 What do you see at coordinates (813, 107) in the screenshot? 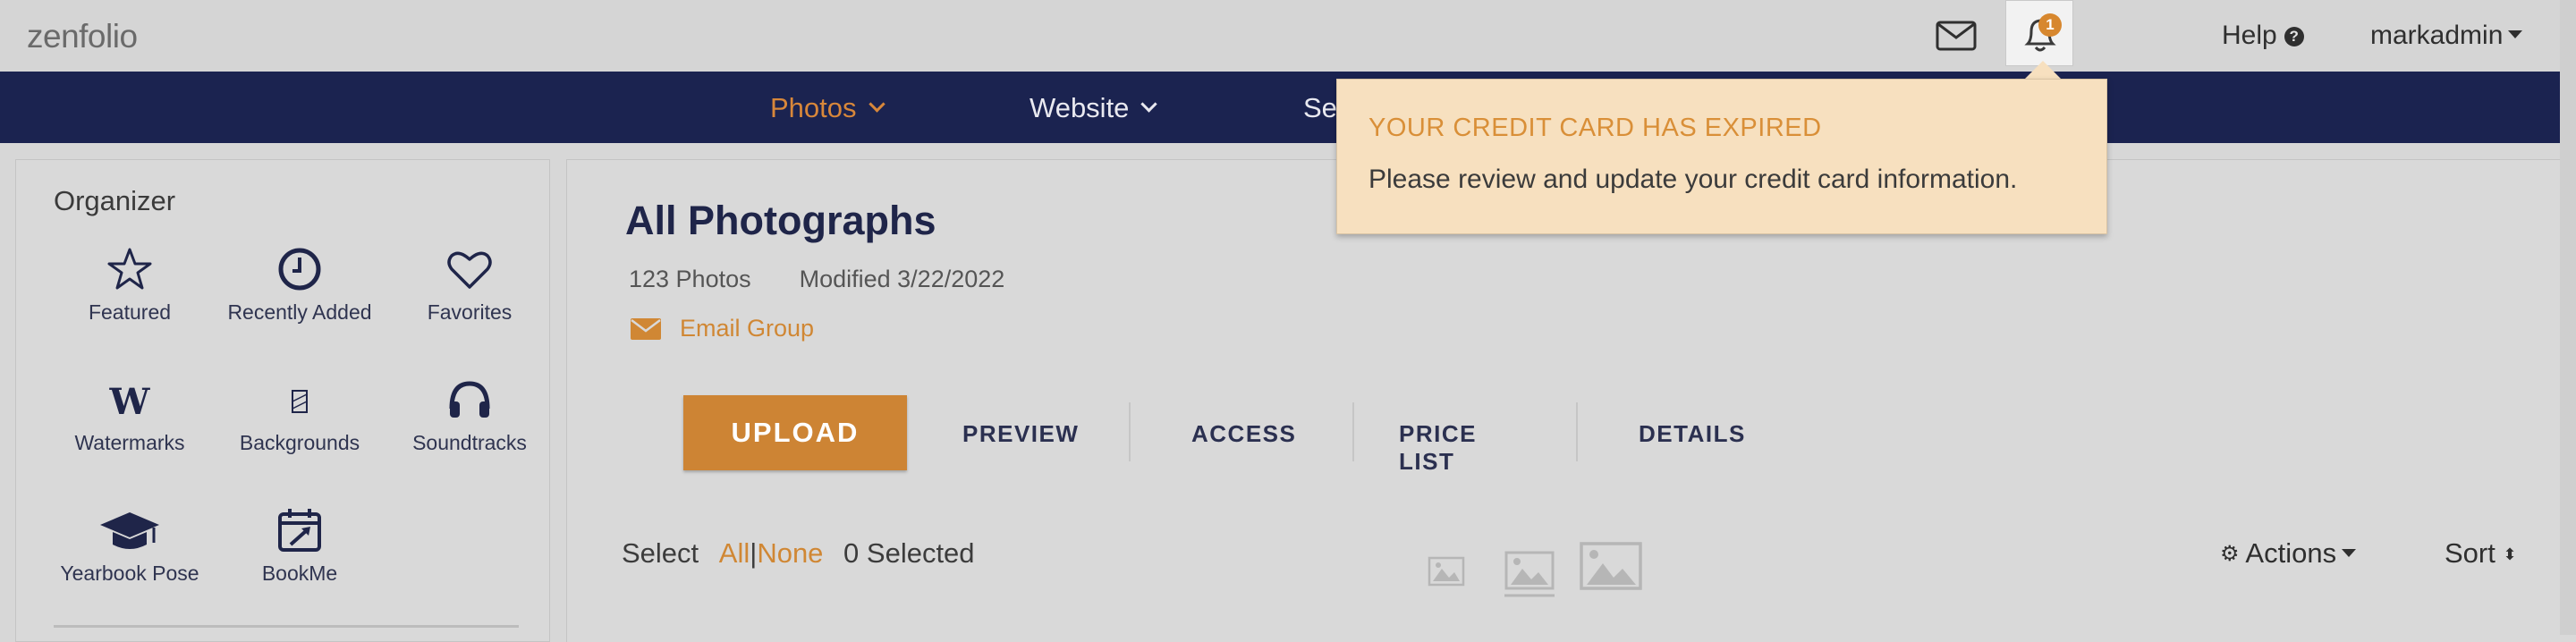
I see `nav-photos-label: Photos` at bounding box center [813, 107].